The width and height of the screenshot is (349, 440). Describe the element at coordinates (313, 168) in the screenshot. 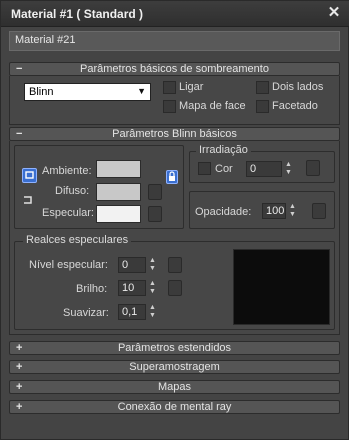

I see `self-illumination-map-button` at that location.